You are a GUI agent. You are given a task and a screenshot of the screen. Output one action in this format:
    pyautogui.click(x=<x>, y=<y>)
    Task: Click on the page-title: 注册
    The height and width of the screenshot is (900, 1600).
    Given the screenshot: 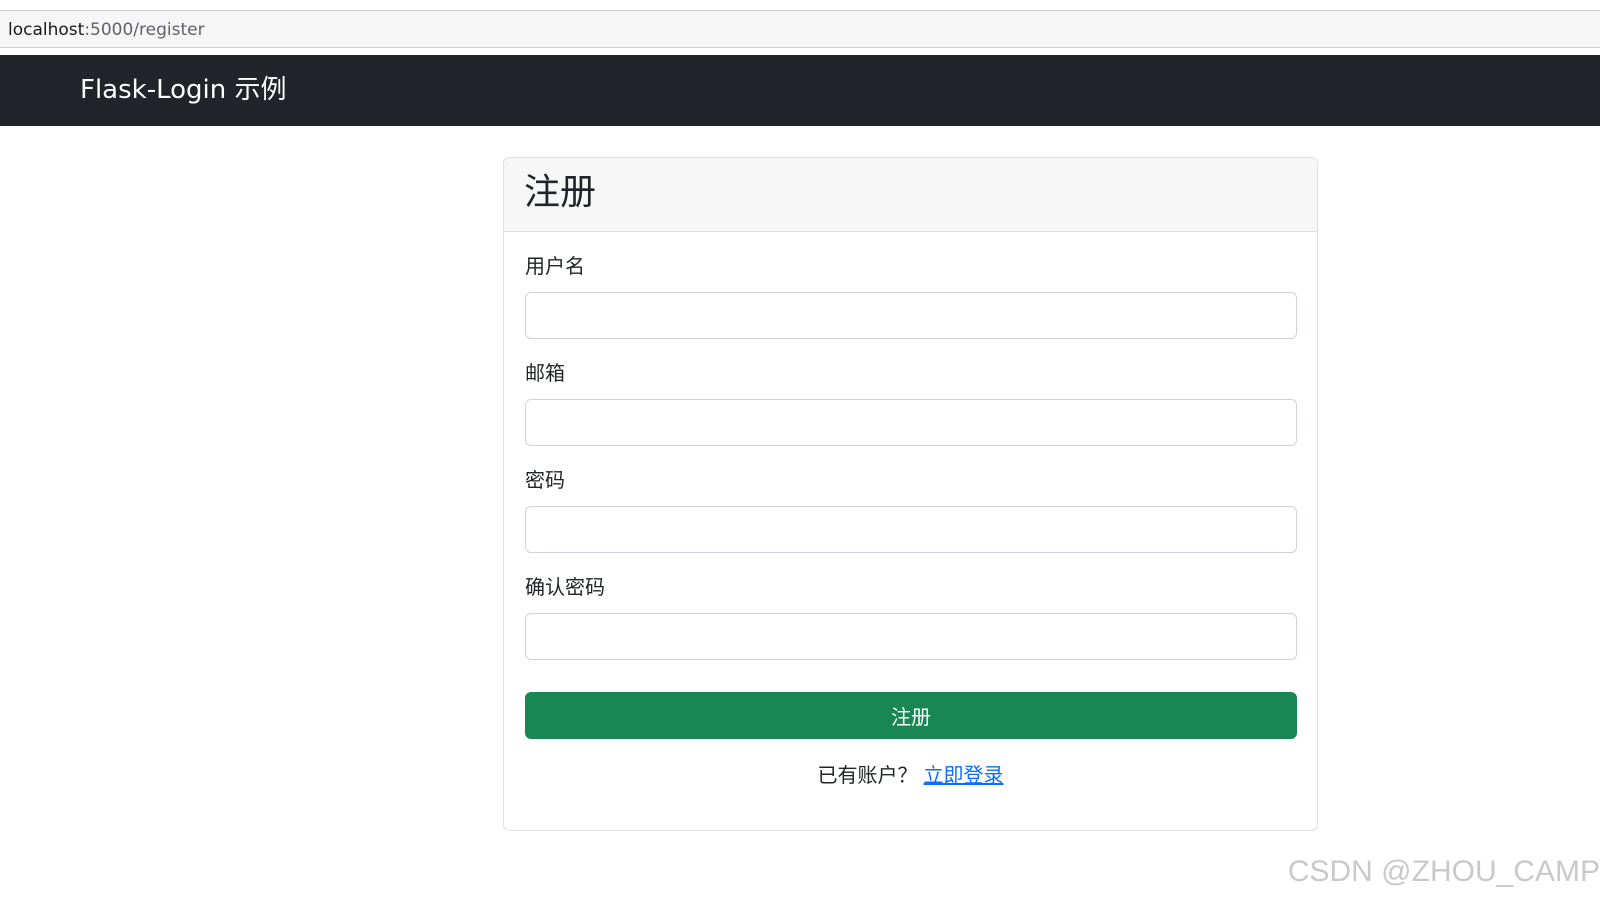 What is the action you would take?
    pyautogui.click(x=560, y=192)
    